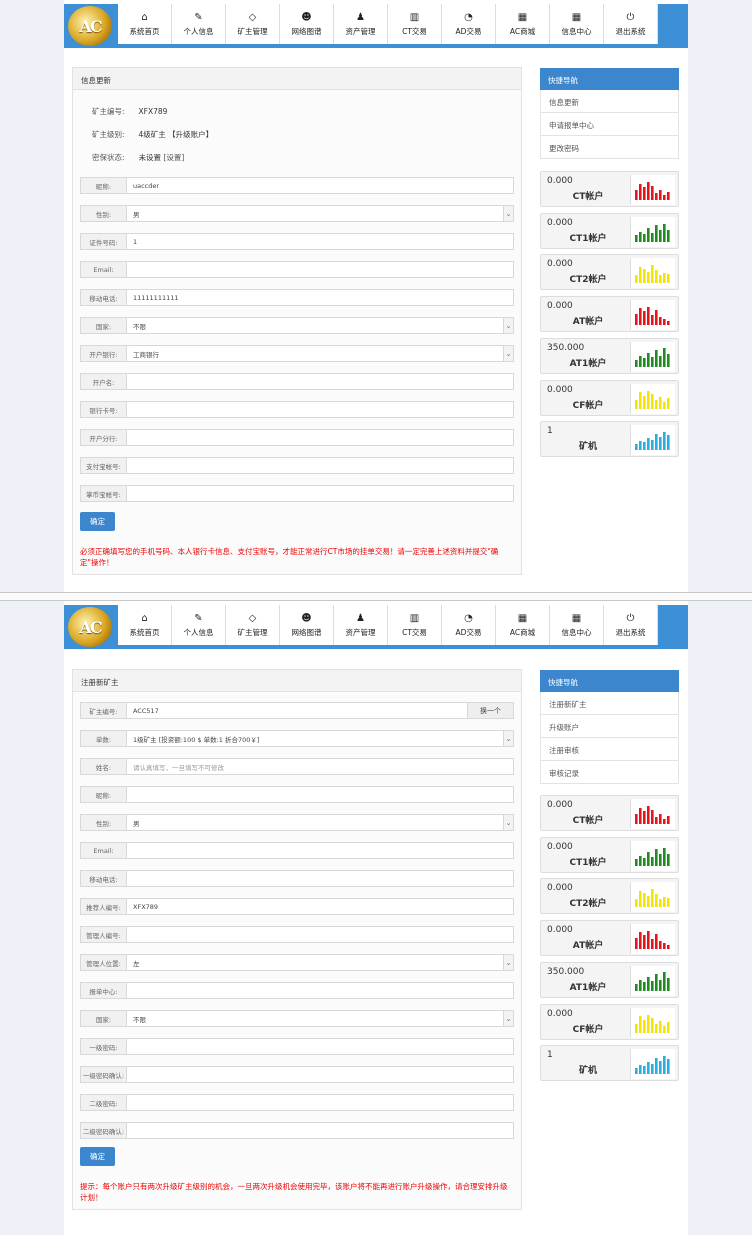 This screenshot has width=752, height=1235. What do you see at coordinates (609, 726) in the screenshot?
I see `quick-nav-item-upgrade: 升级账户` at bounding box center [609, 726].